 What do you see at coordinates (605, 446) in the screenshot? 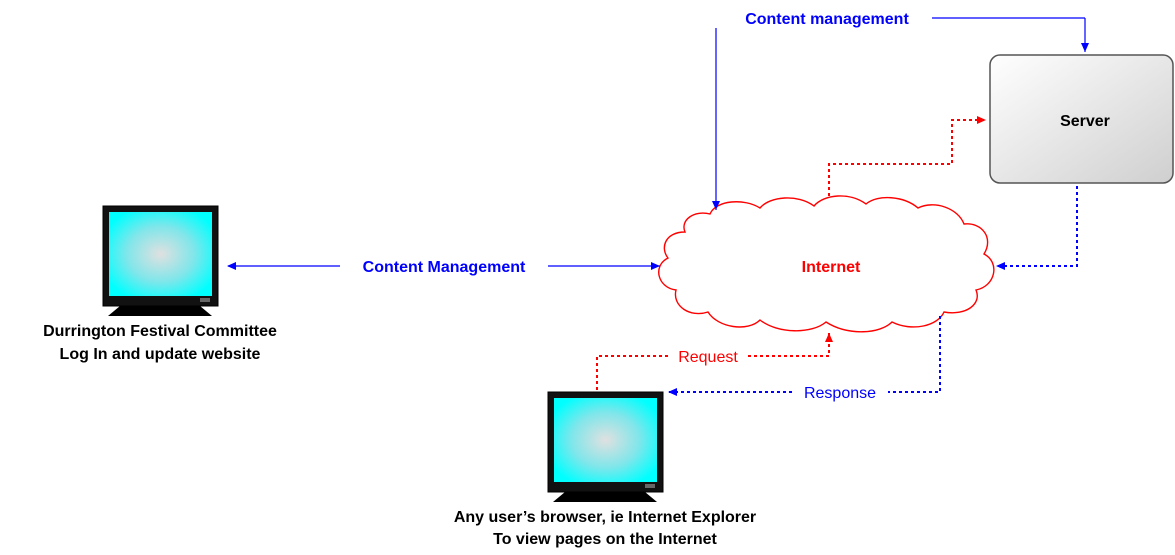
I see `user-monitor-icon` at bounding box center [605, 446].